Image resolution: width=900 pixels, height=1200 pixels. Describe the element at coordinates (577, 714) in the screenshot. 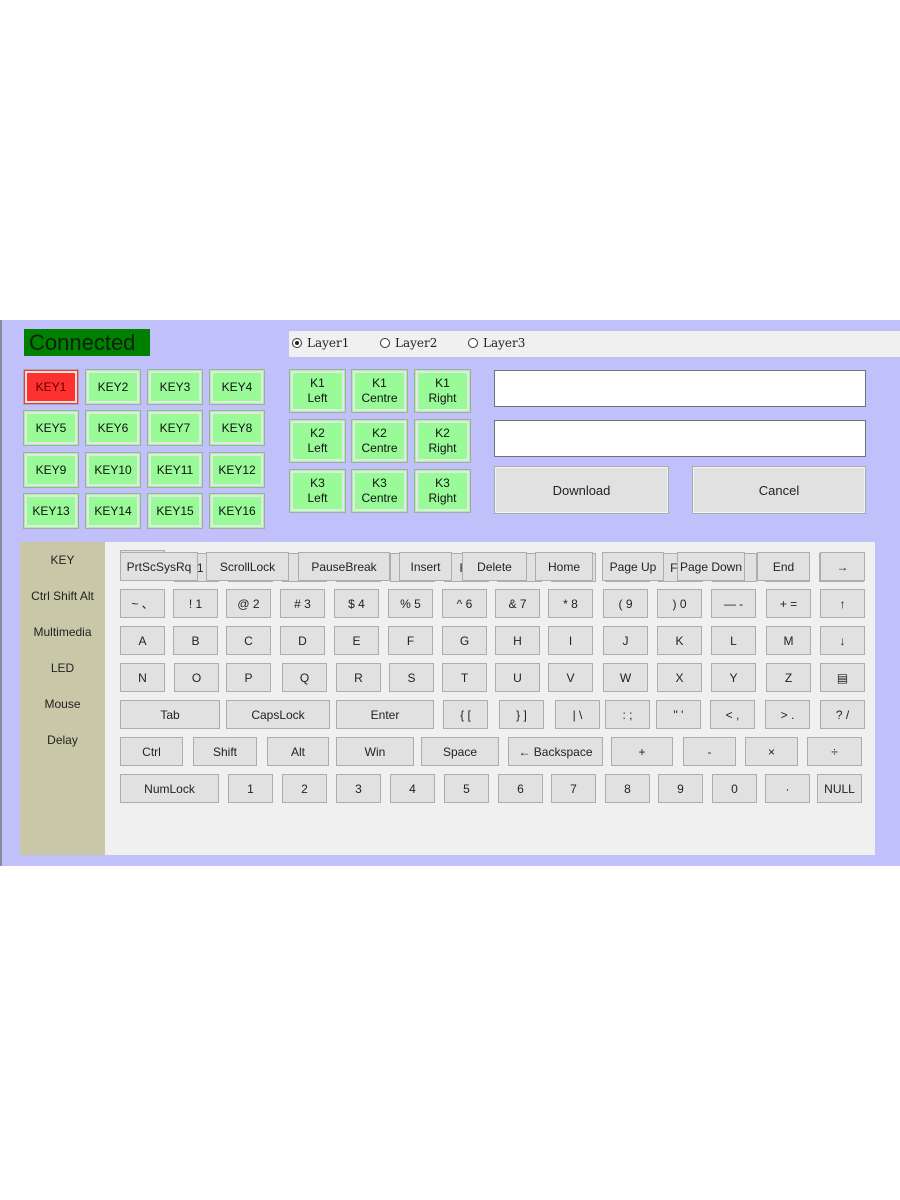

I see `key-r5k5: | \` at that location.